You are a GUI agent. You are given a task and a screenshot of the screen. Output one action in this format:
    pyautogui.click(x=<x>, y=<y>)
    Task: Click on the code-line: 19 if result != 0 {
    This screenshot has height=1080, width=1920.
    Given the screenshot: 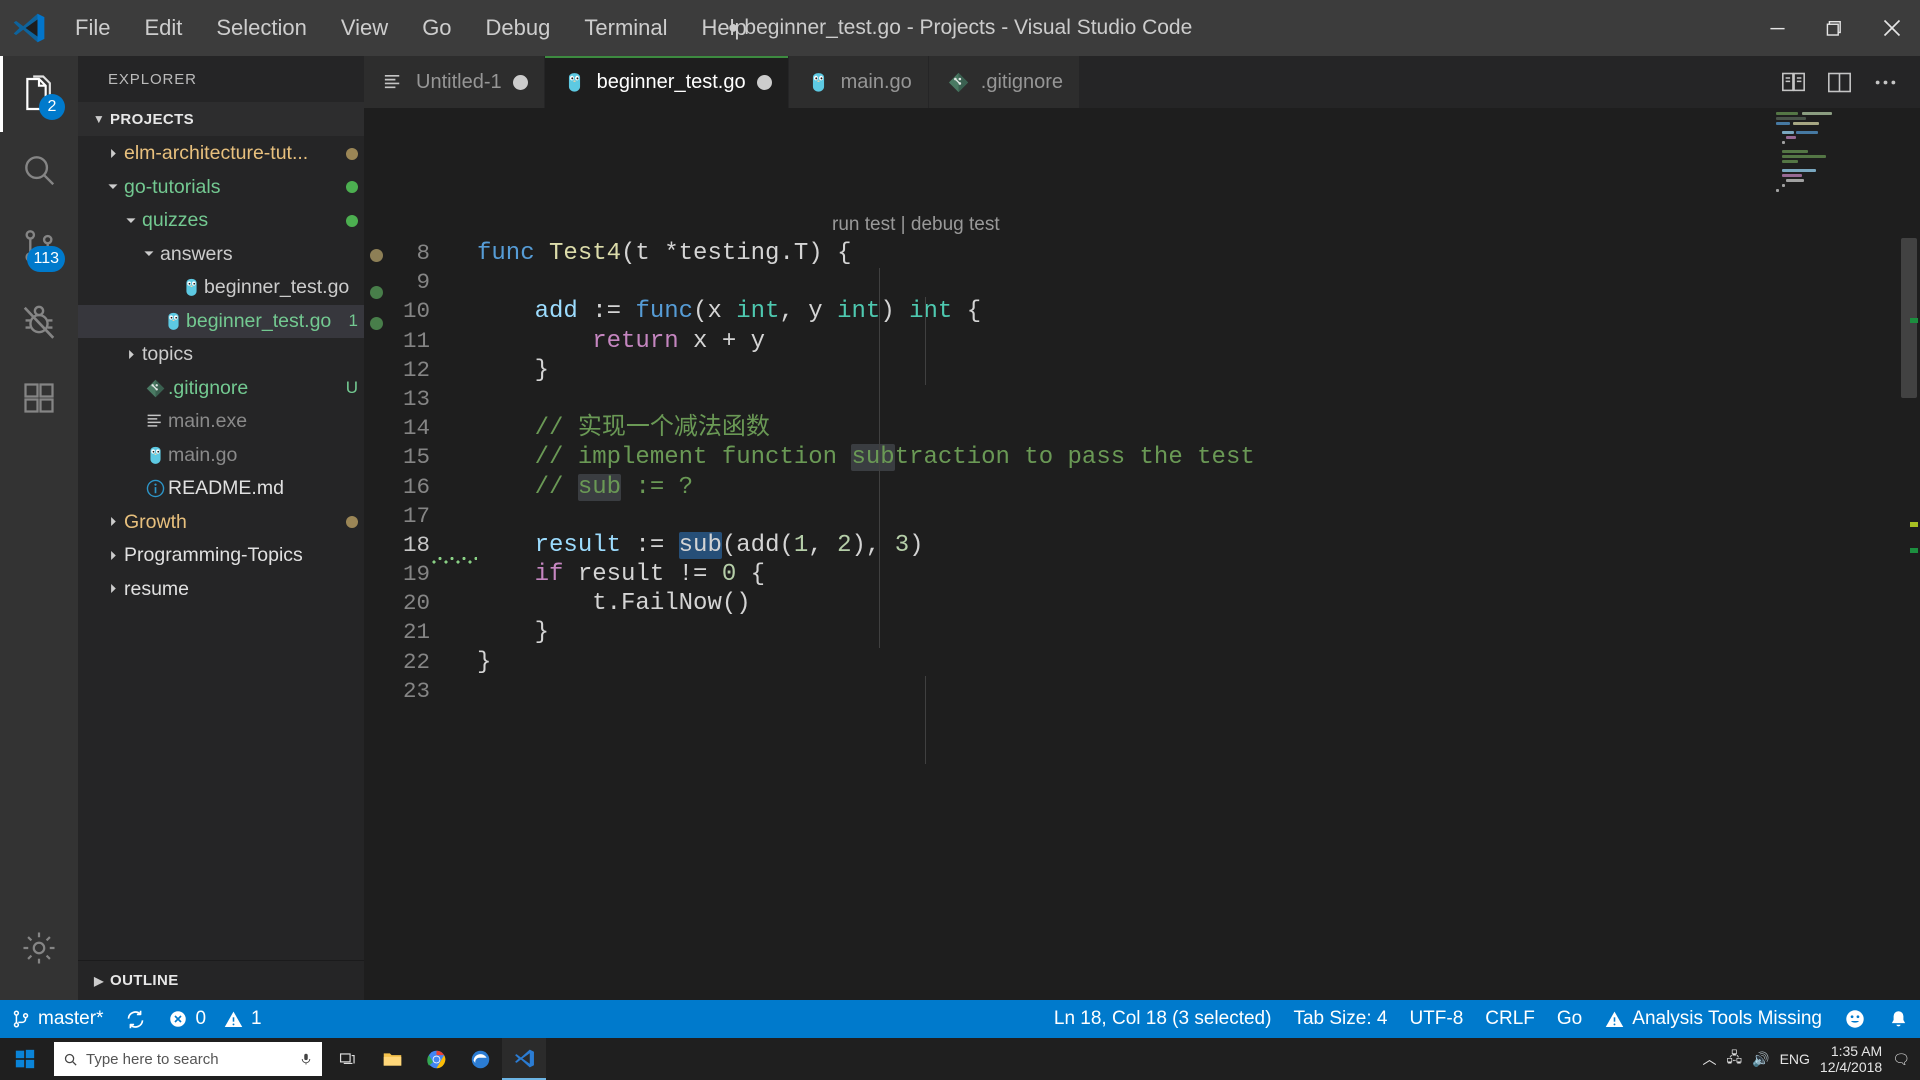 What is the action you would take?
    pyautogui.click(x=1142, y=574)
    